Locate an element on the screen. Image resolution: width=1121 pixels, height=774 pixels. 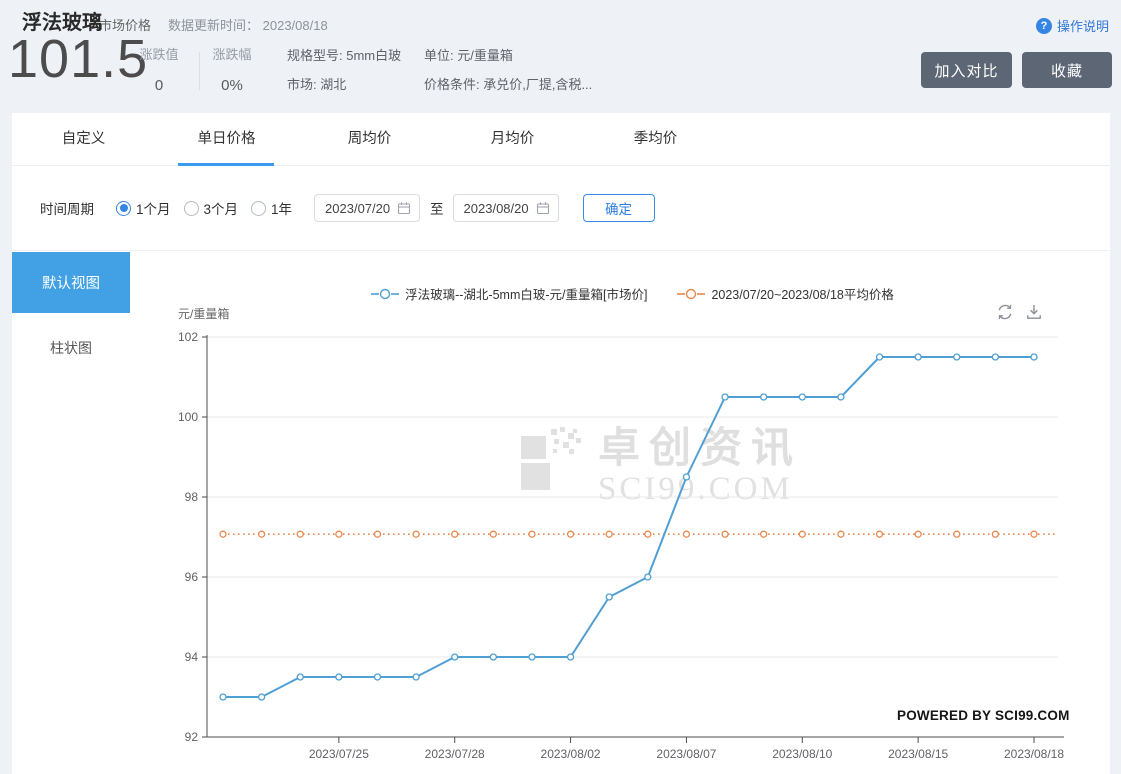
tab-2: 周均价 is located at coordinates (369, 139).